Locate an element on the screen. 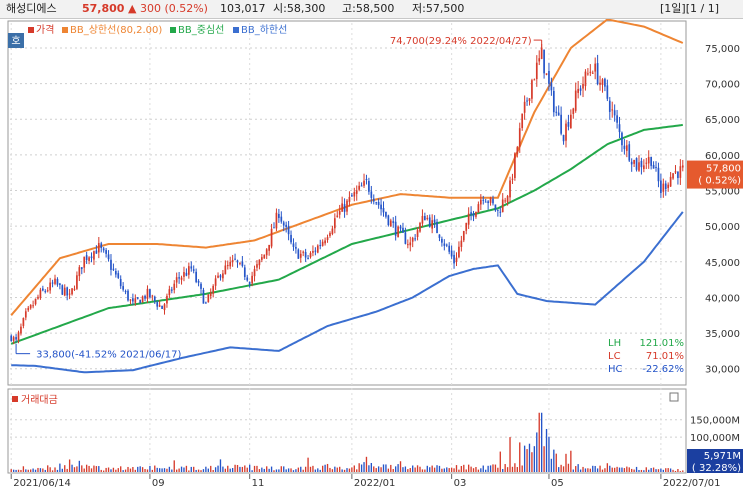  last-volume-tag-value: 5,971M is located at coordinates (722, 456).